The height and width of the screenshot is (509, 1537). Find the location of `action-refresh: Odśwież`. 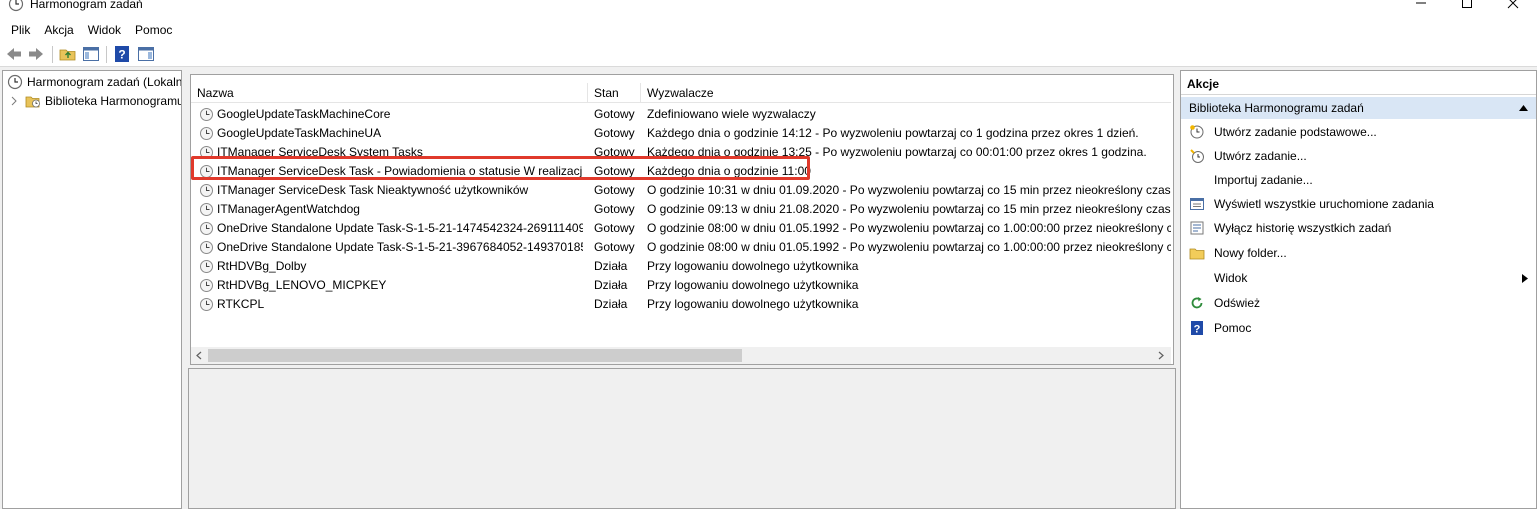

action-refresh: Odśwież is located at coordinates (1358, 303).